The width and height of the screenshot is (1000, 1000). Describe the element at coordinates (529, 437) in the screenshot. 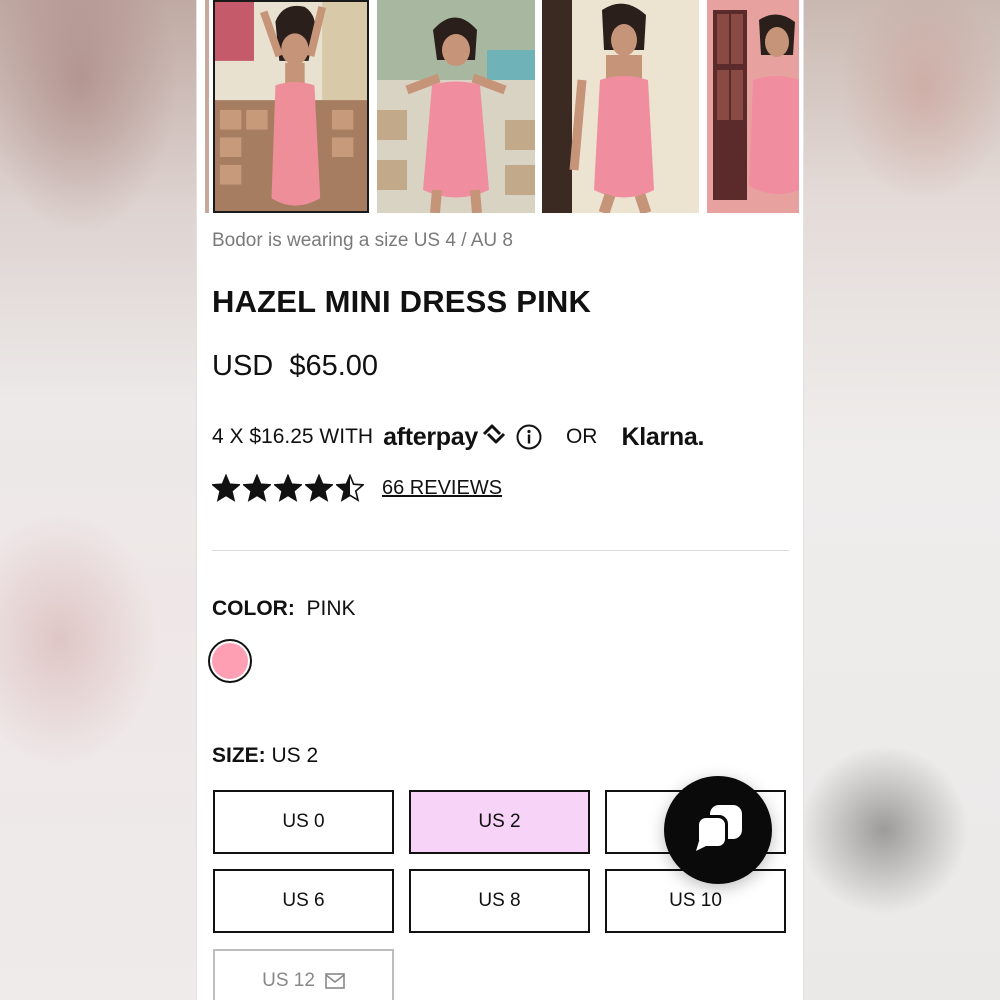

I see `info-icon` at that location.